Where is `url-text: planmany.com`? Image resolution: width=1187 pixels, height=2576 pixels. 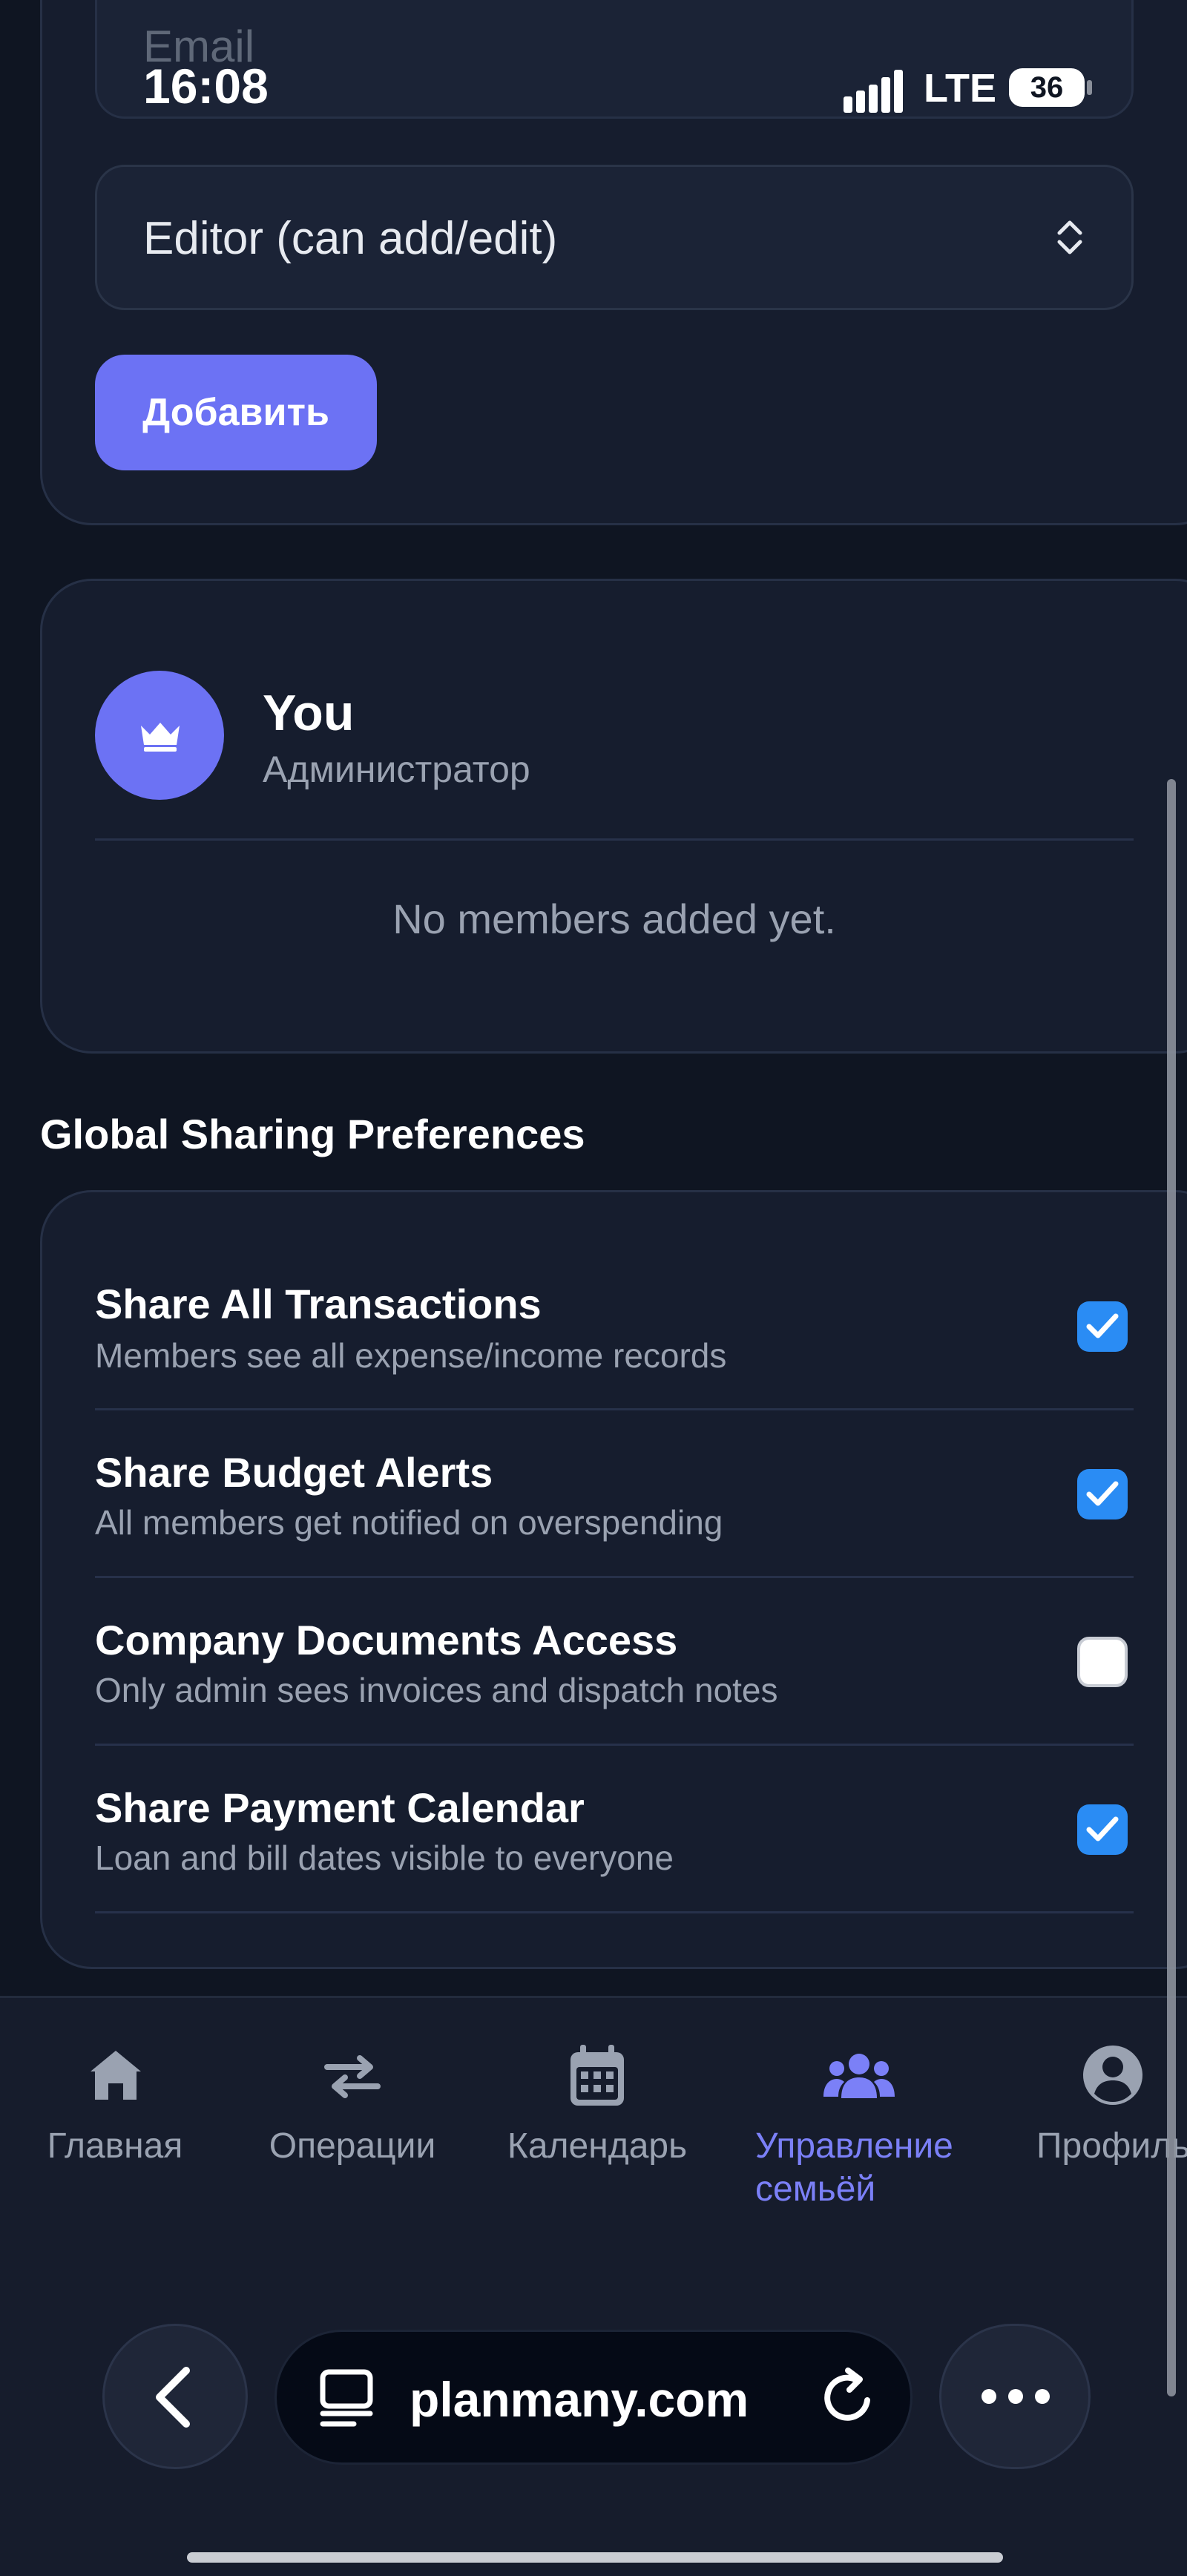
url-text: planmany.com is located at coordinates (579, 2399).